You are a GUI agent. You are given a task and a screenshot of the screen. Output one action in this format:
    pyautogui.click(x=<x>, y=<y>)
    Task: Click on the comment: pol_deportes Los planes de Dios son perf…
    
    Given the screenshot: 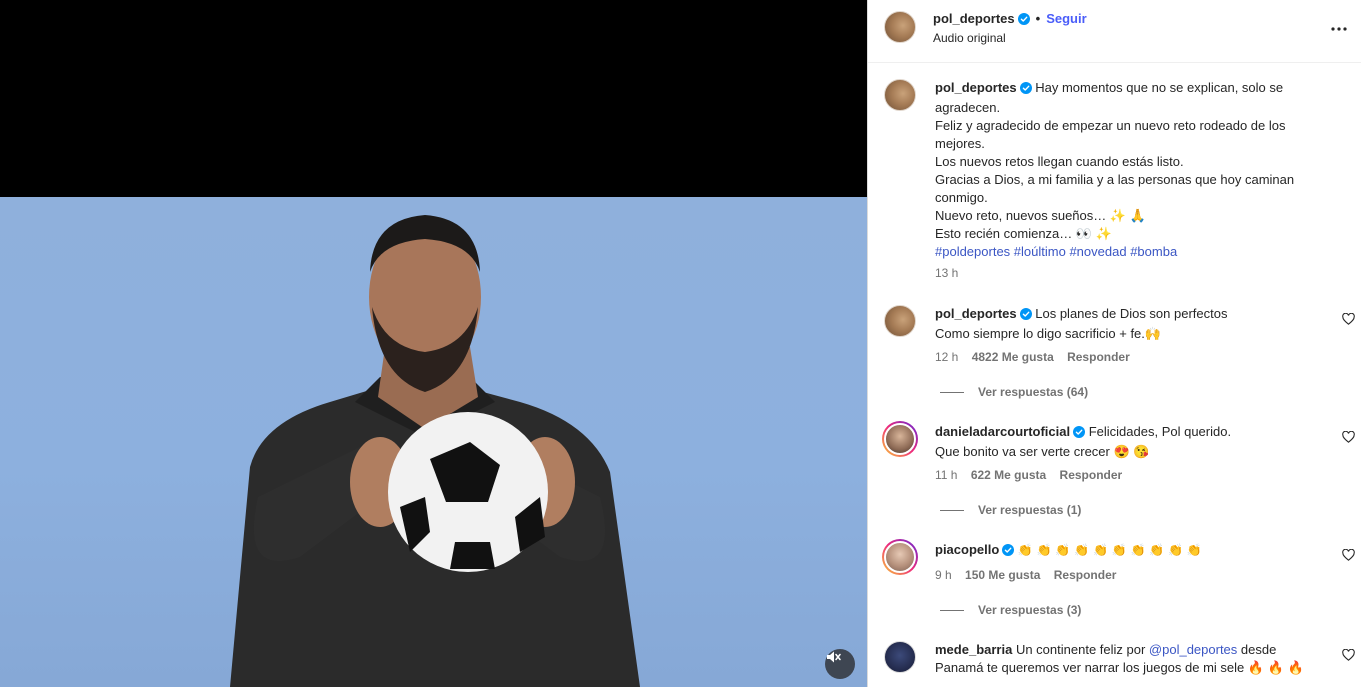 What is the action you would take?
    pyautogui.click(x=1135, y=324)
    